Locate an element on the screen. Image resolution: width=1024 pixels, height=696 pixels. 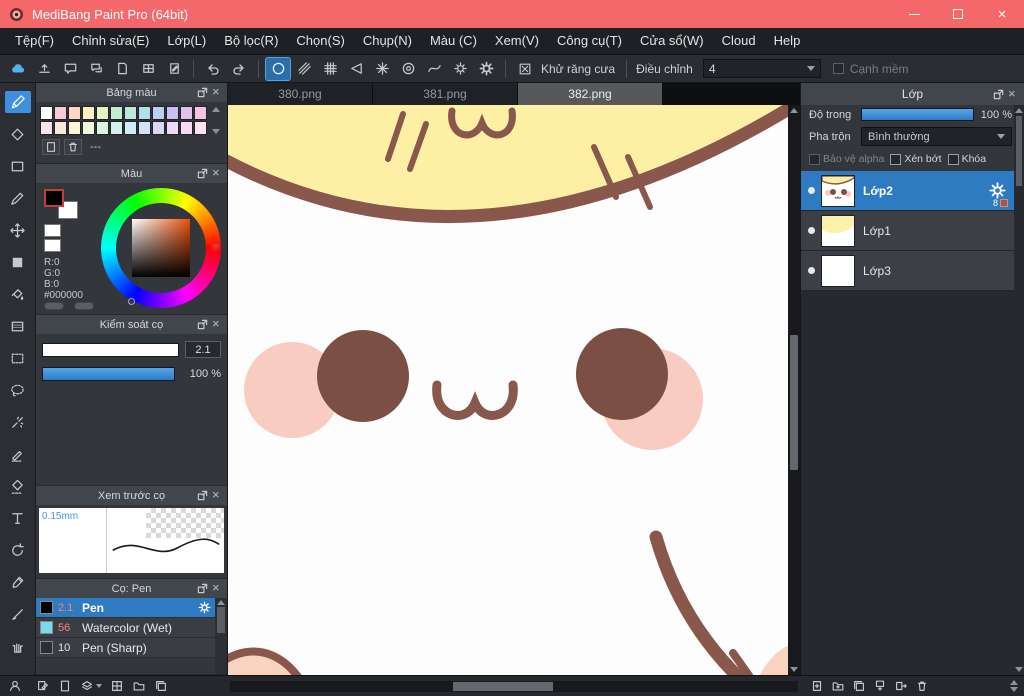
layer-settings-gear-icon is located at coordinates (997, 190).